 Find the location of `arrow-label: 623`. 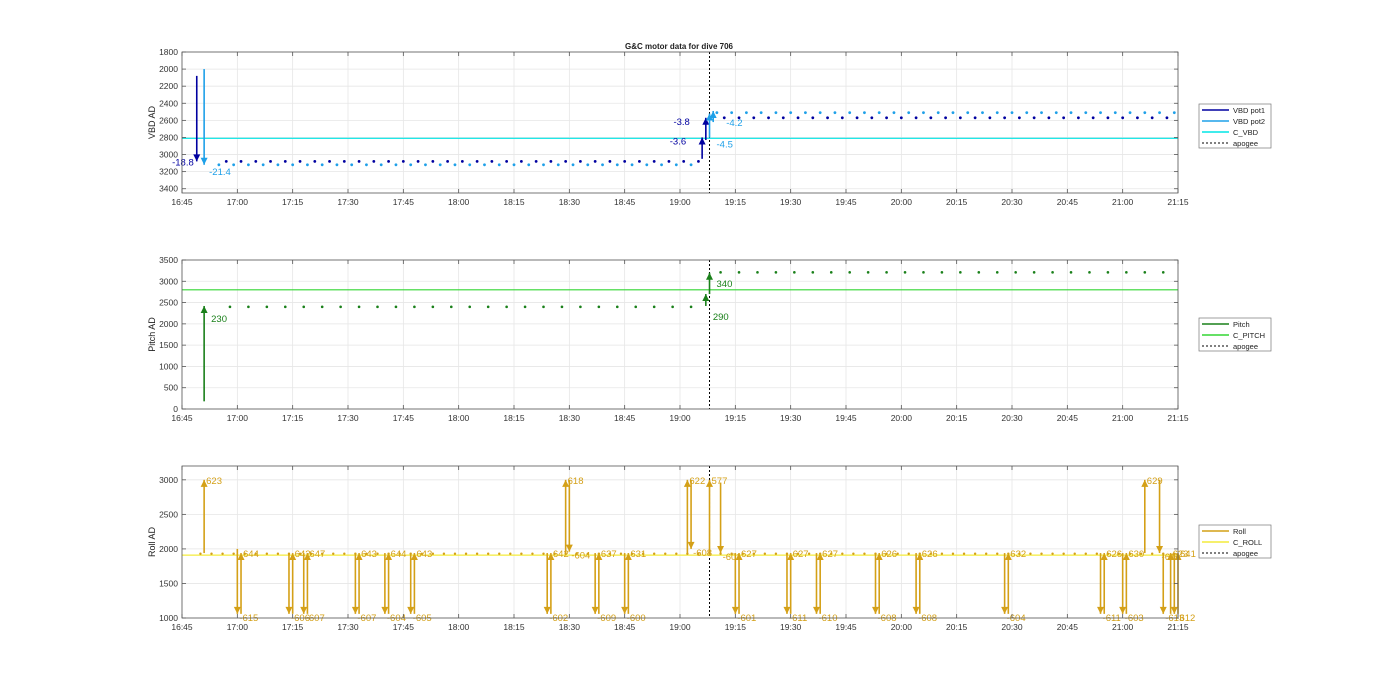

arrow-label: 623 is located at coordinates (214, 481).